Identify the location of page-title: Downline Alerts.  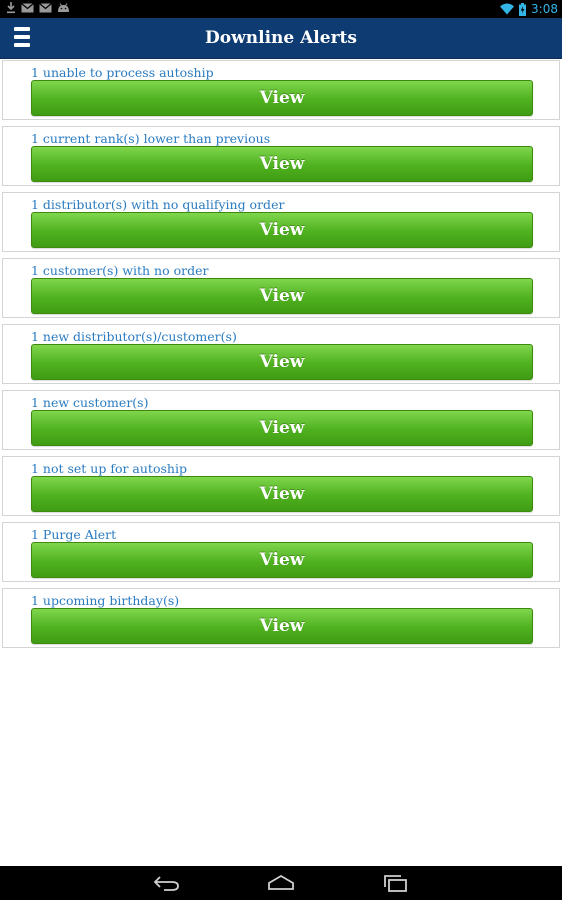
(281, 38).